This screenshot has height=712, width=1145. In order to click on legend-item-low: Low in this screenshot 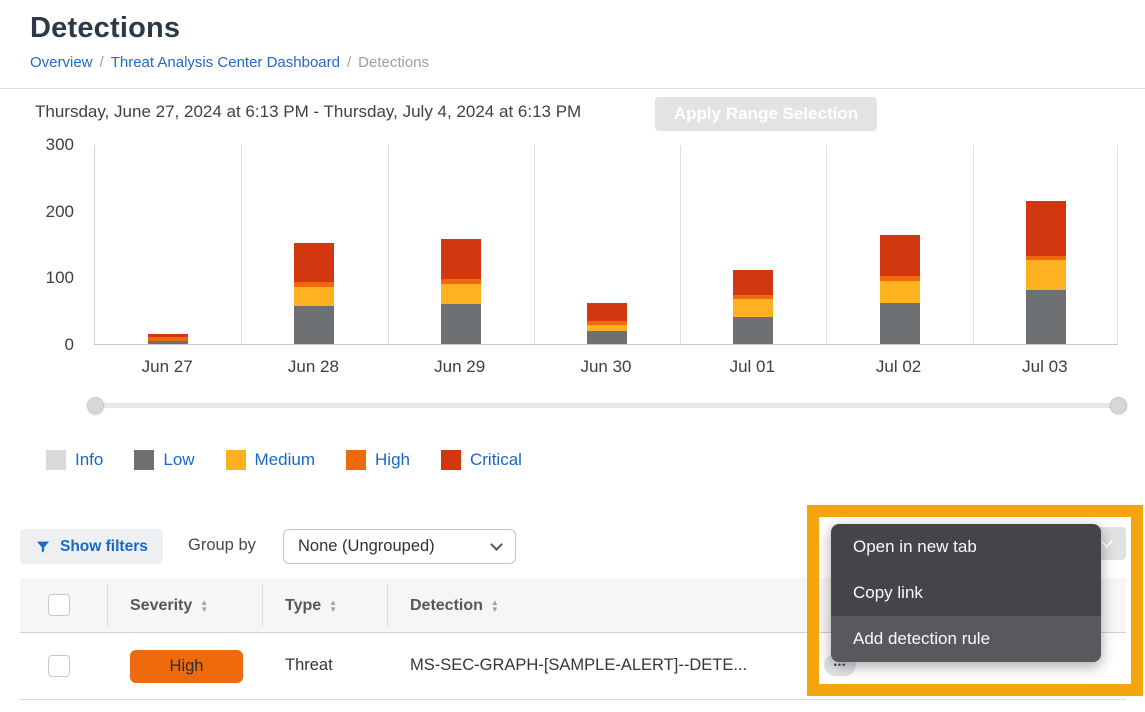, I will do `click(164, 460)`.